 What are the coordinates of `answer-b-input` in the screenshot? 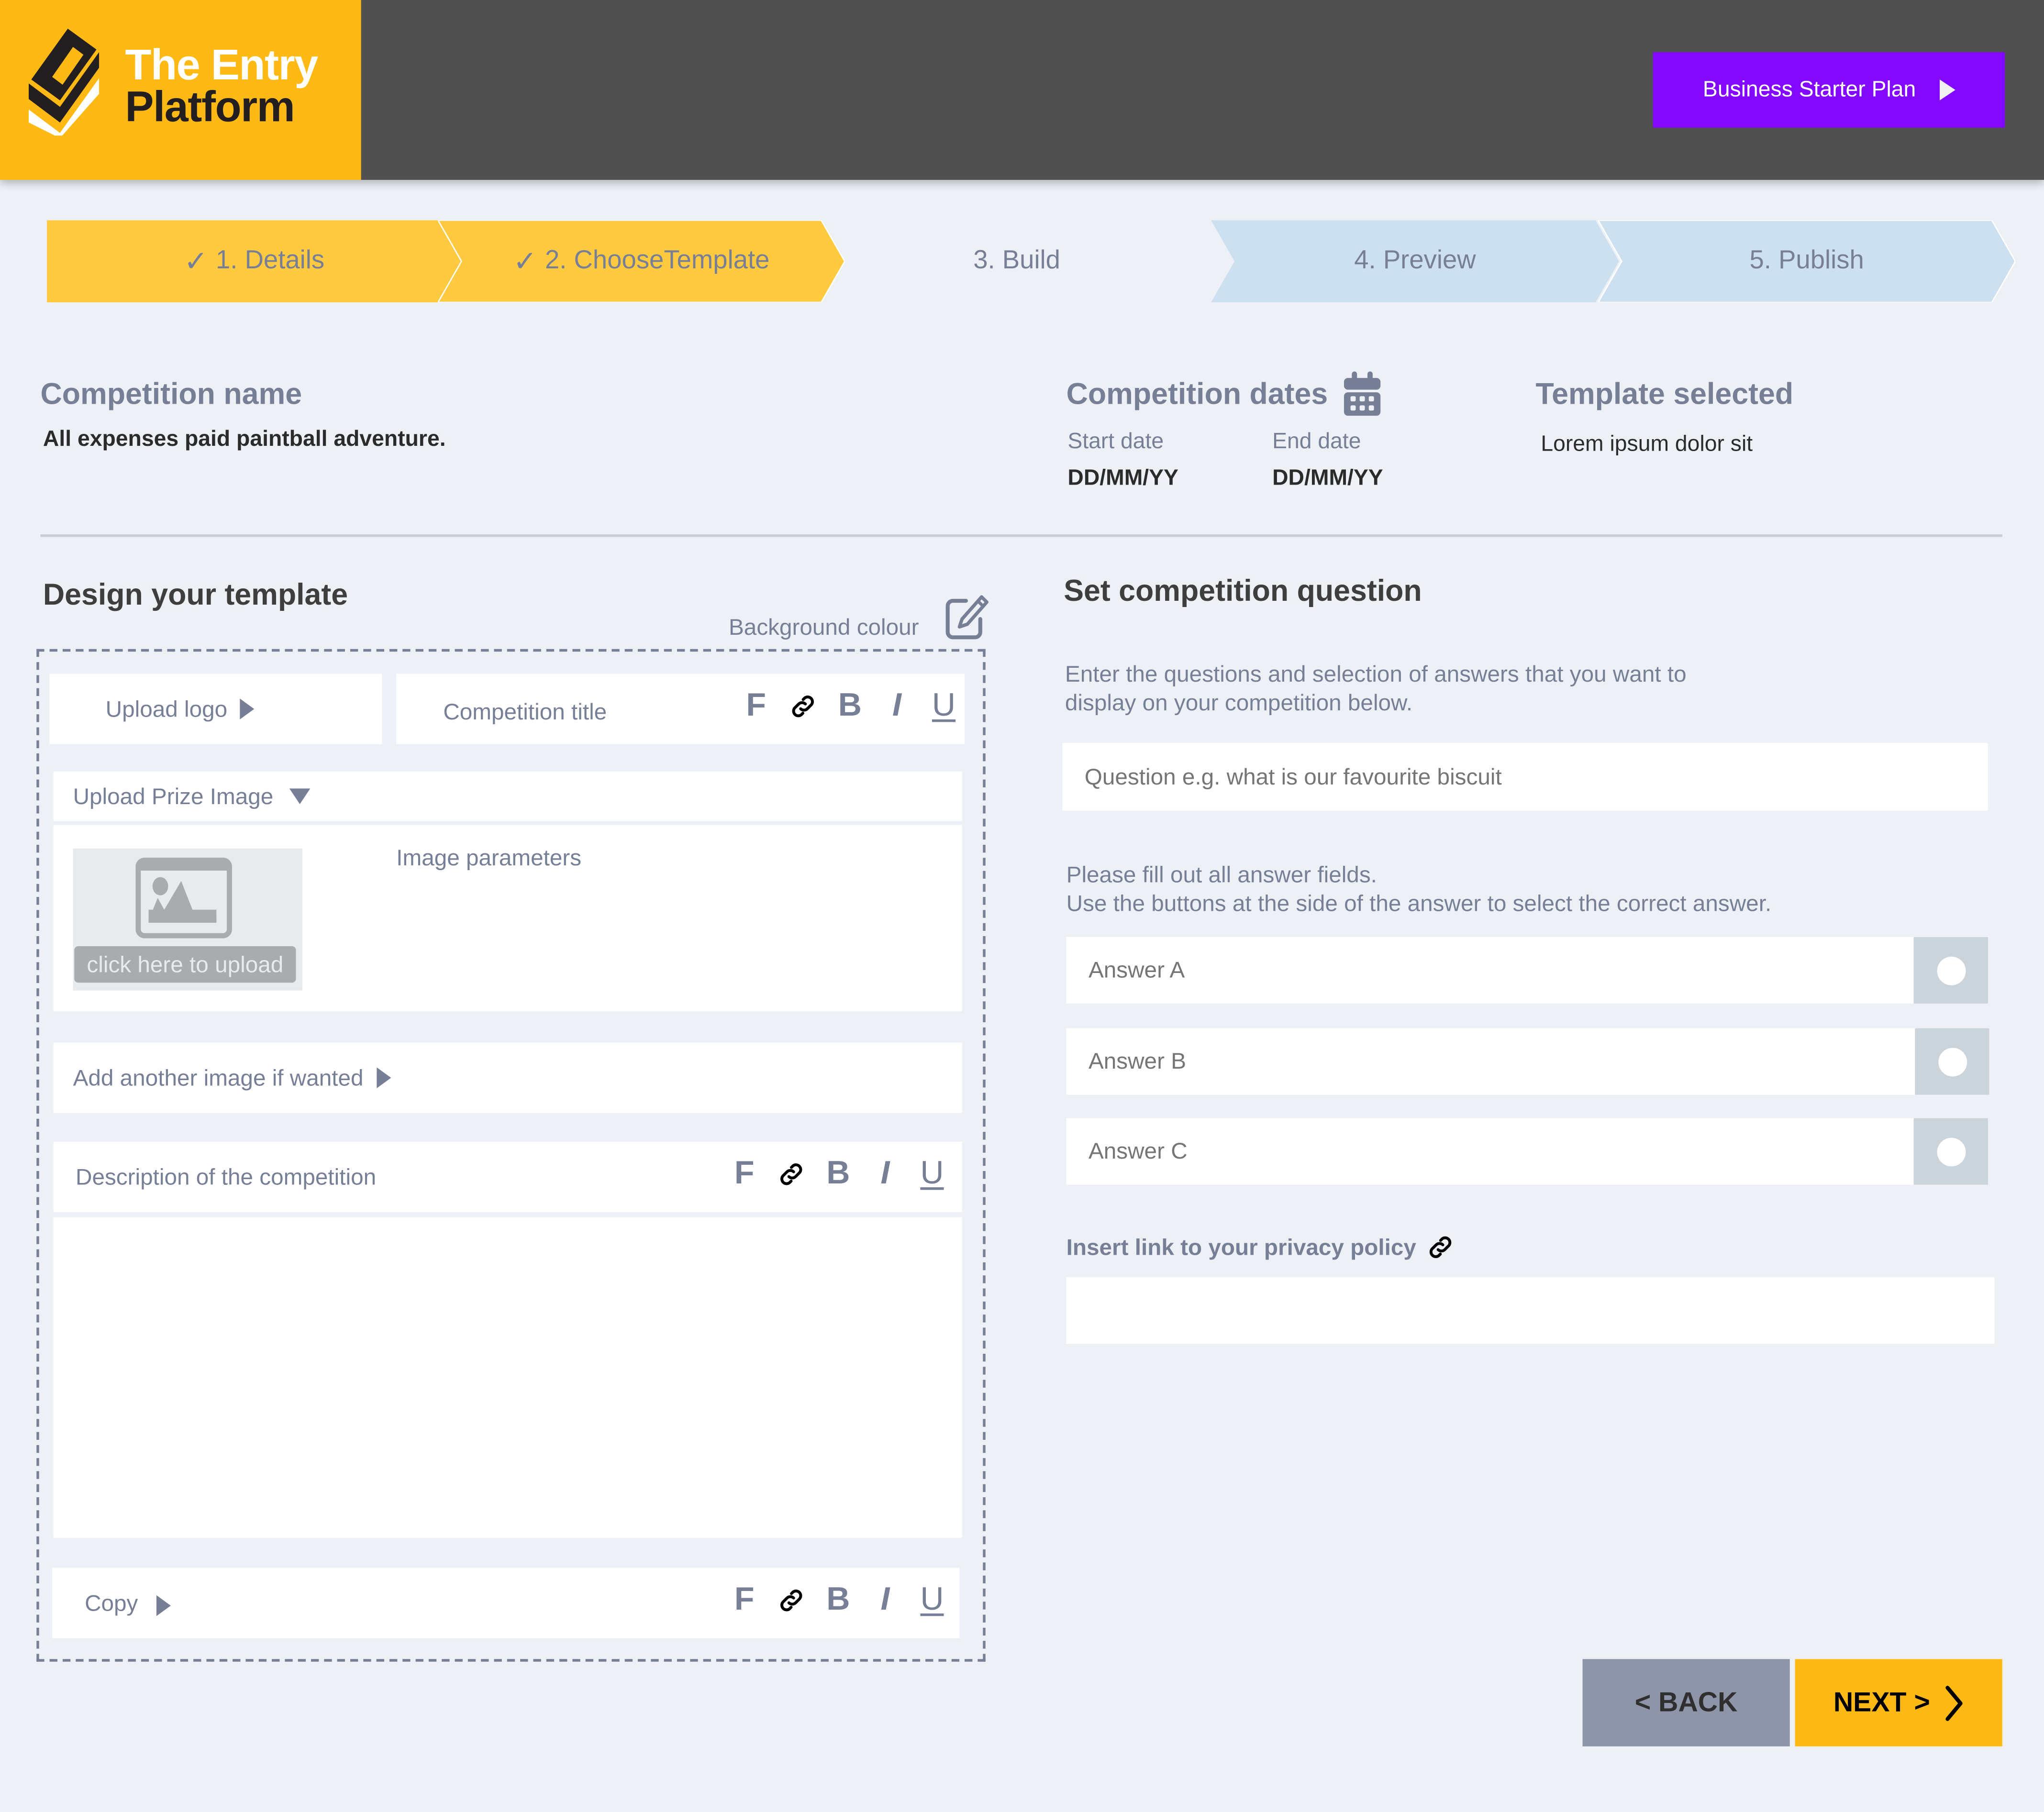 It's located at (1492, 1061).